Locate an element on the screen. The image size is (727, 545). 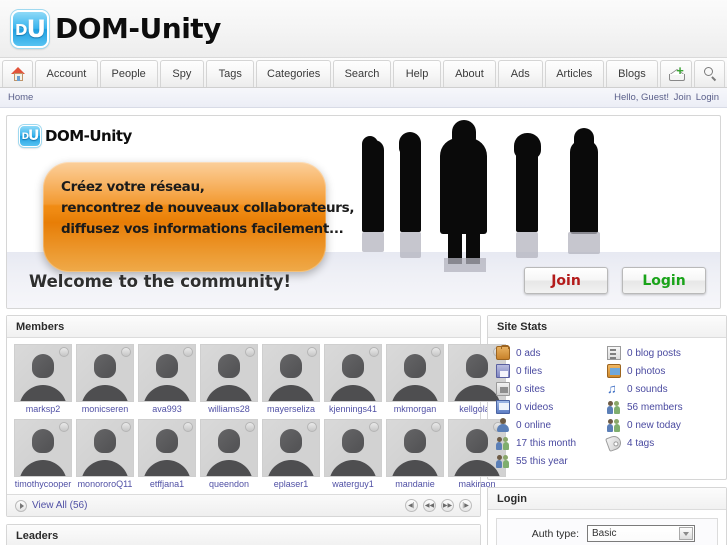
member-name: mandanie is located at coordinates (415, 484).